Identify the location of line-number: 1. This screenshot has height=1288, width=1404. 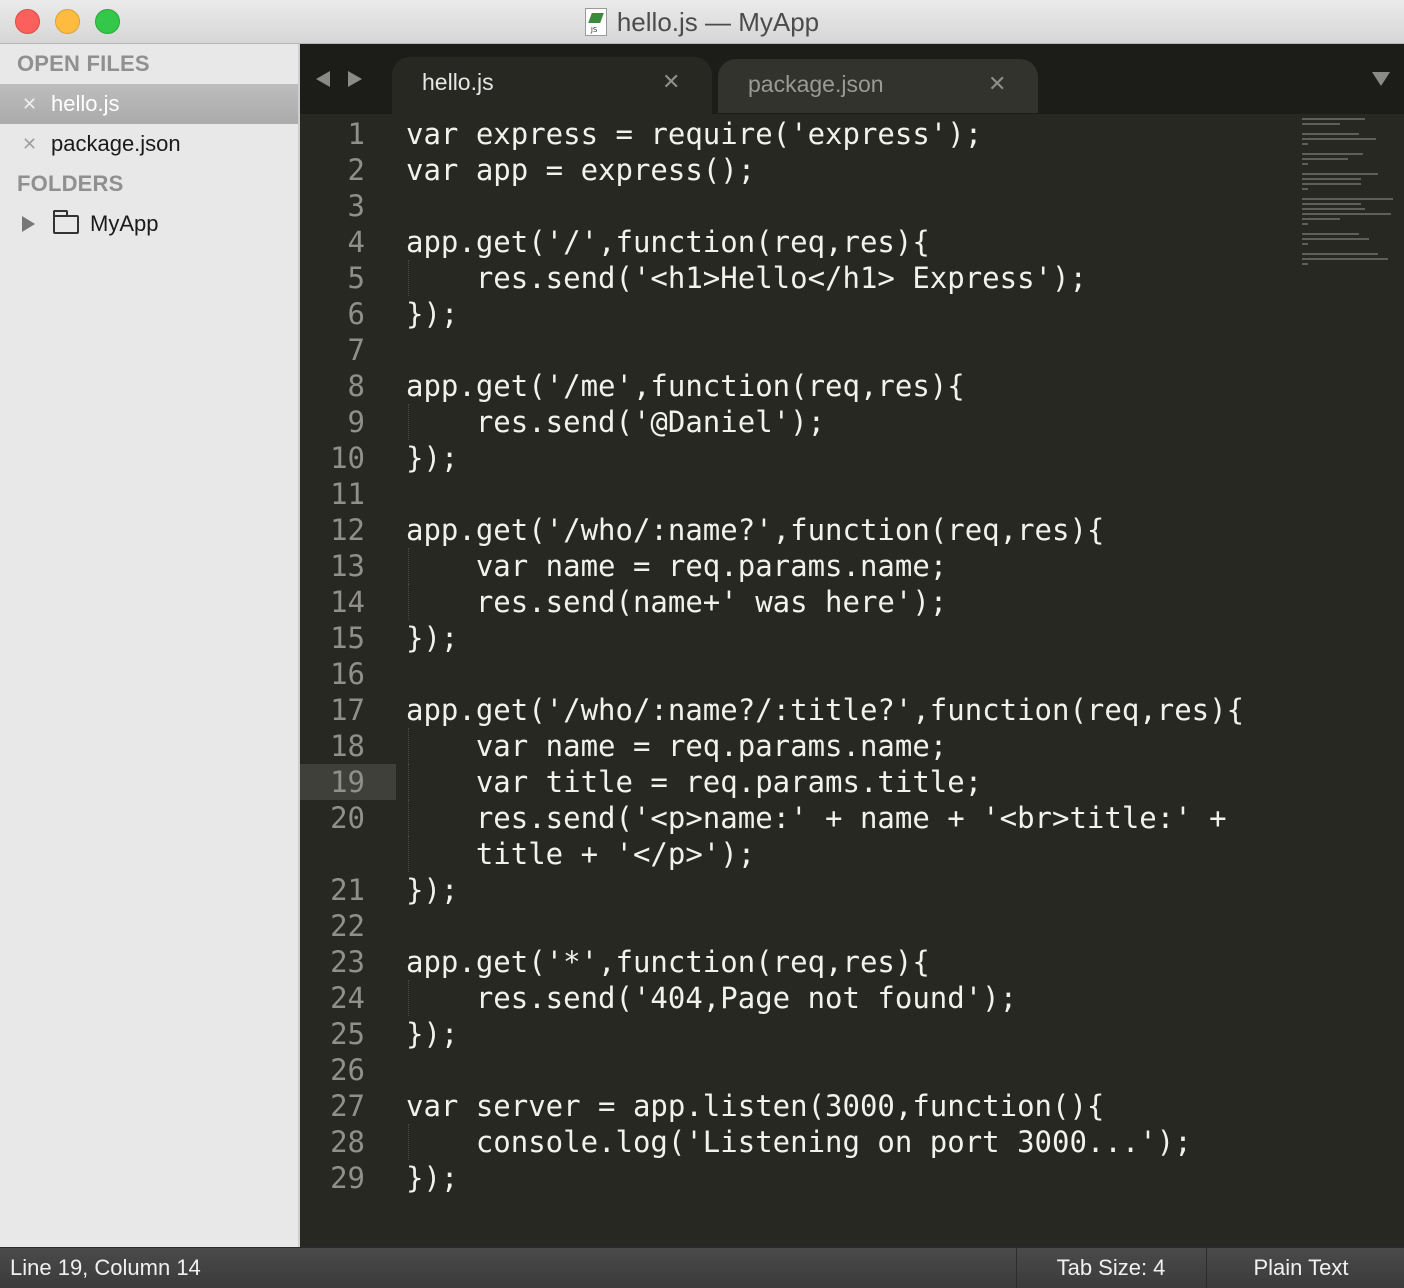
(356, 134).